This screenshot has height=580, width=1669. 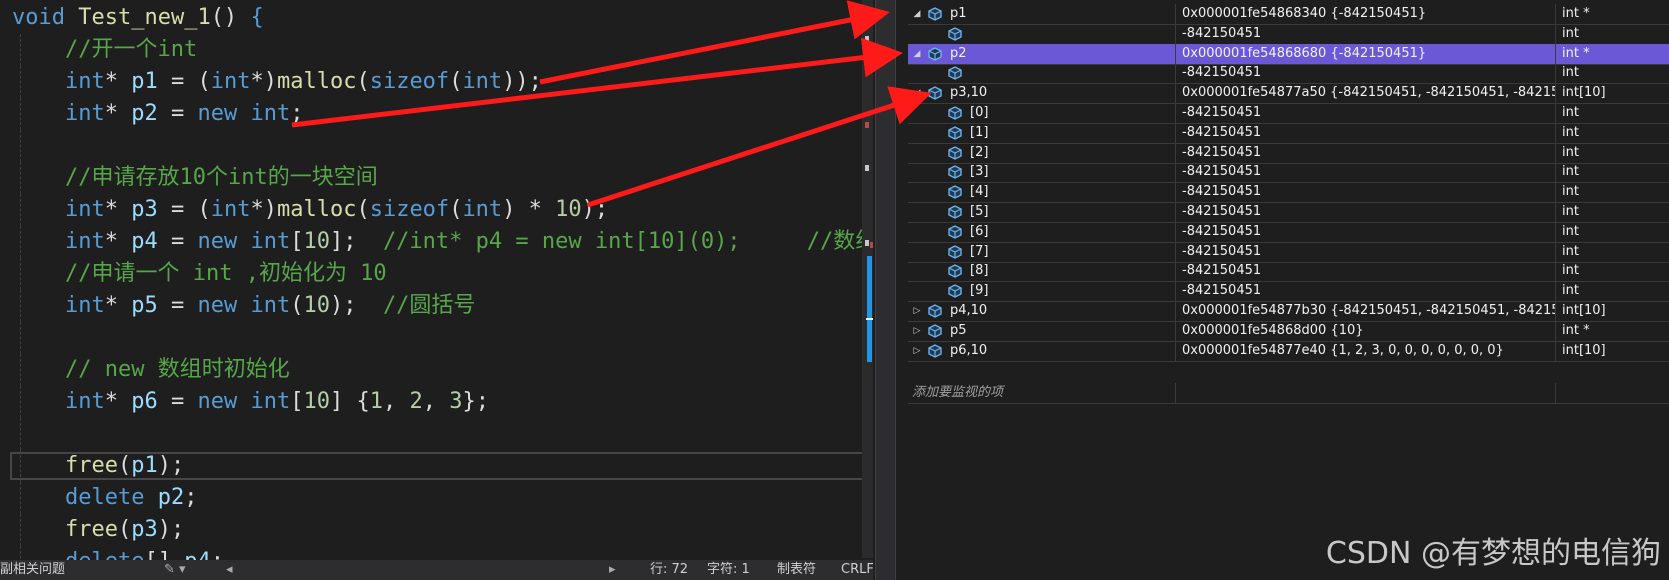 What do you see at coordinates (431, 82) in the screenshot?
I see `code-line: int* p1 = (int*)malloc(sizeof(int));` at bounding box center [431, 82].